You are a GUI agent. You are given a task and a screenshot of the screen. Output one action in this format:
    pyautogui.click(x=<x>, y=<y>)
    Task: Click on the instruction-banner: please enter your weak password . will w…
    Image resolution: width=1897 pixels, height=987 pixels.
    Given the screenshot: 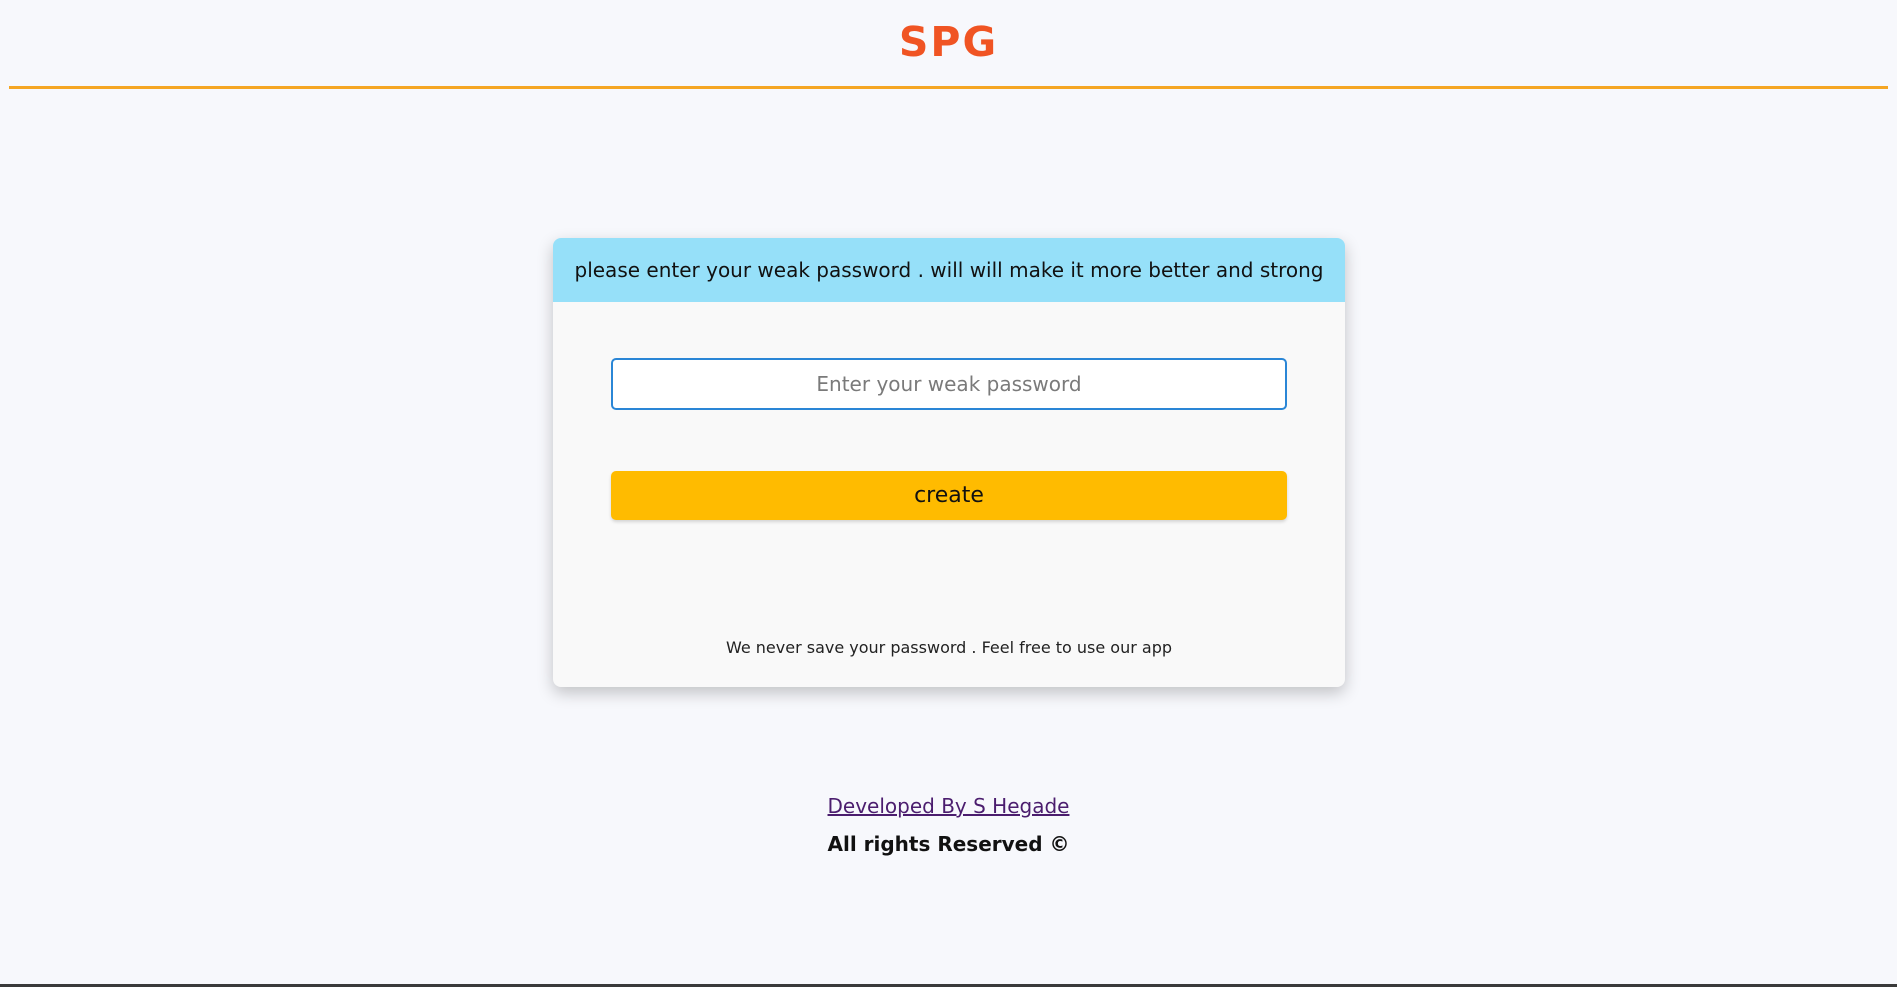 What is the action you would take?
    pyautogui.click(x=949, y=270)
    